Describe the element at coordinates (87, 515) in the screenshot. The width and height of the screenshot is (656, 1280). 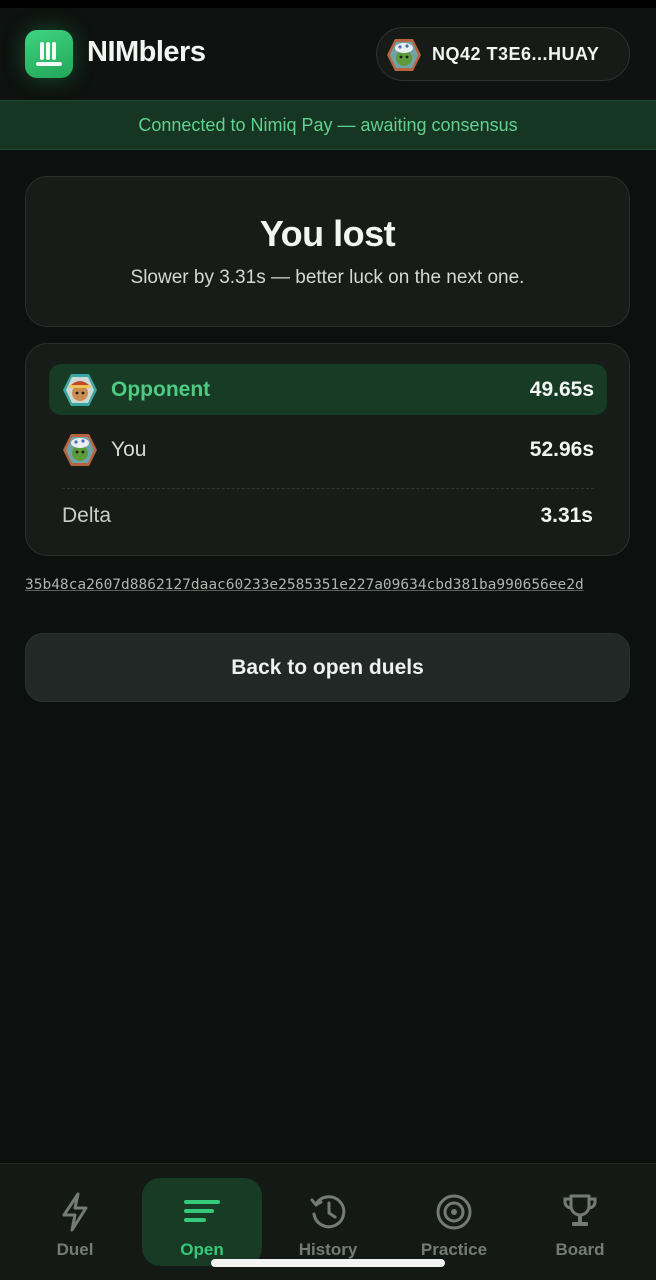
I see `delta-label: Delta` at that location.